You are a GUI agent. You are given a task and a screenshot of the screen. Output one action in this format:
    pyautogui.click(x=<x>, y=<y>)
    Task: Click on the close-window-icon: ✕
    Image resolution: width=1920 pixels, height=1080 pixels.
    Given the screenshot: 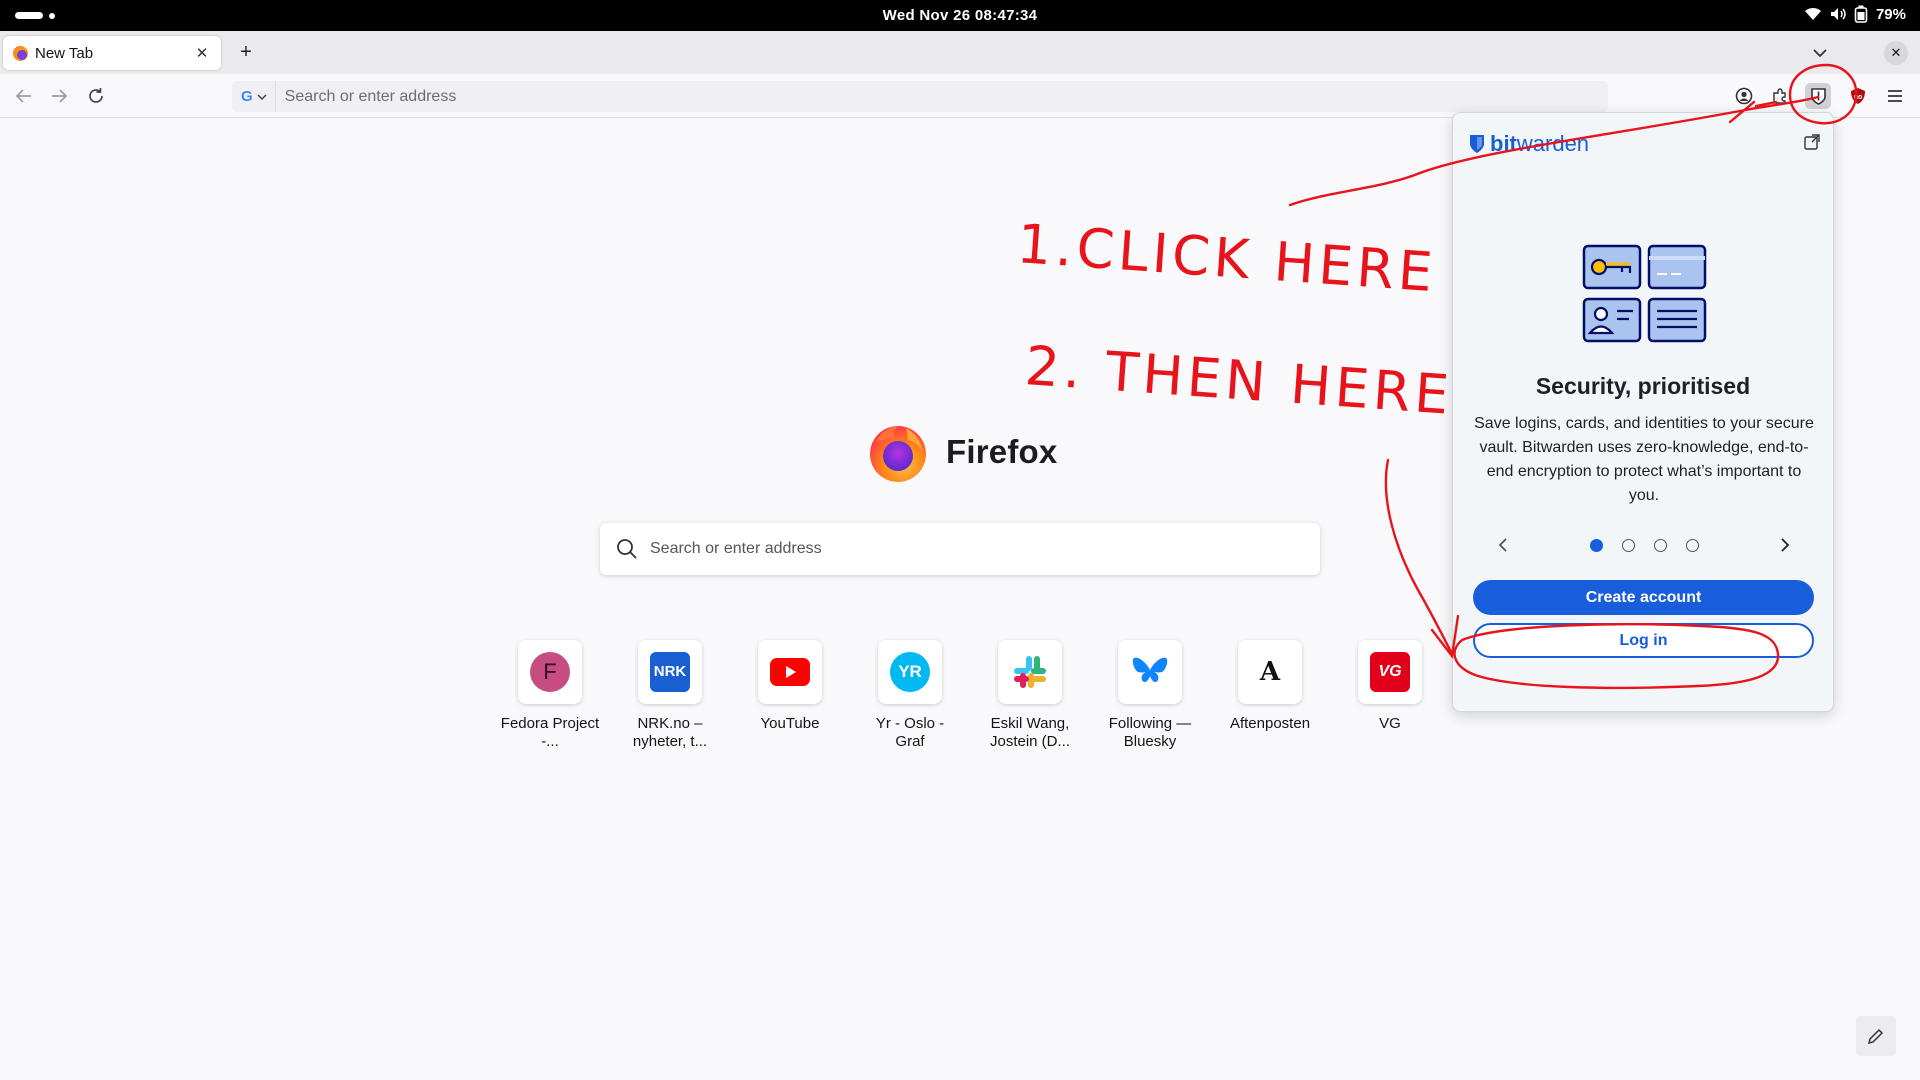 What is the action you would take?
    pyautogui.click(x=1896, y=53)
    